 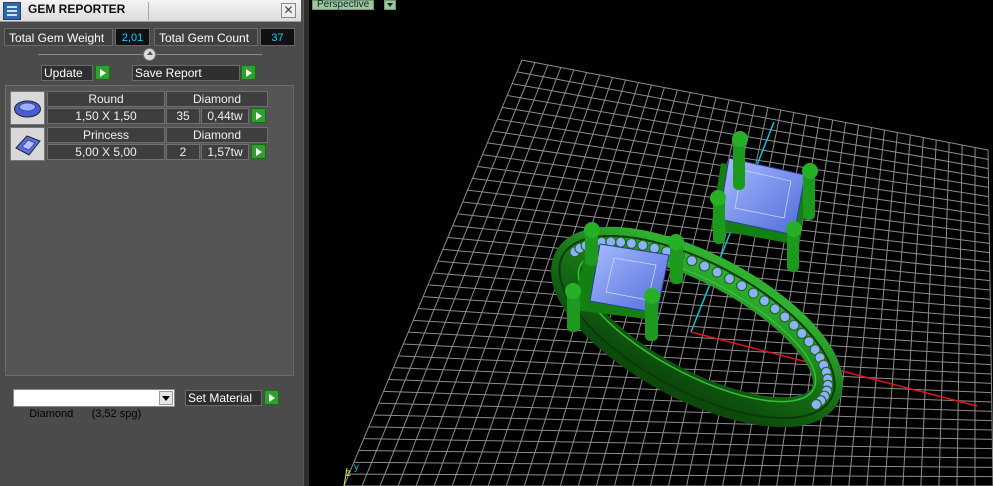 What do you see at coordinates (132, 37) in the screenshot?
I see `total-gem-weight-value: 2,01` at bounding box center [132, 37].